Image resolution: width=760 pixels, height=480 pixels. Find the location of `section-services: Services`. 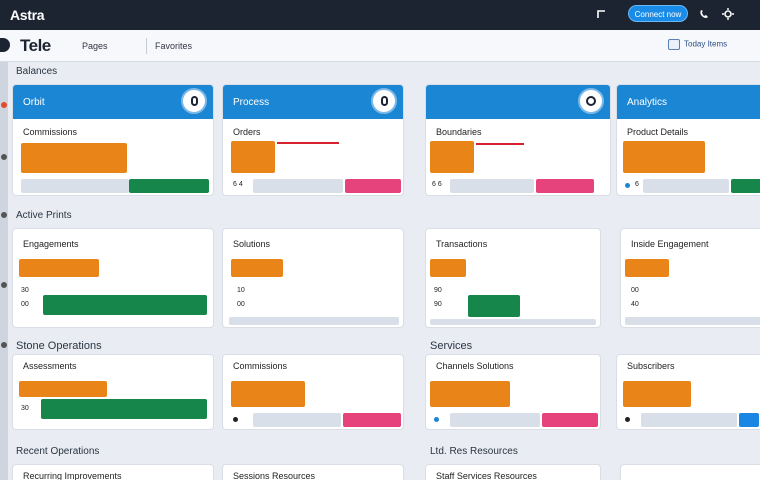

section-services: Services is located at coordinates (451, 346).